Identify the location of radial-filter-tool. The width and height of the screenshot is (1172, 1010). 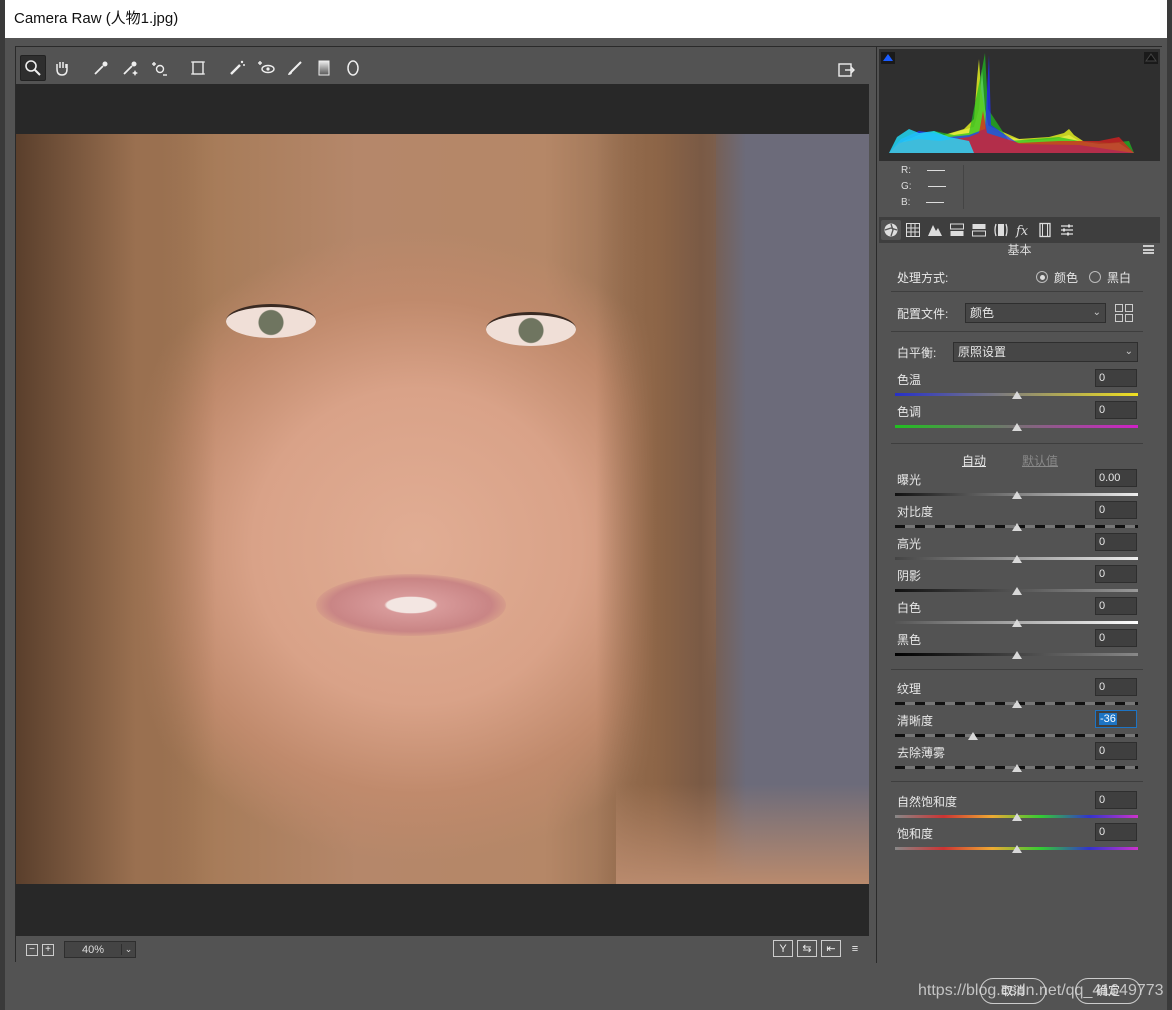
(353, 68).